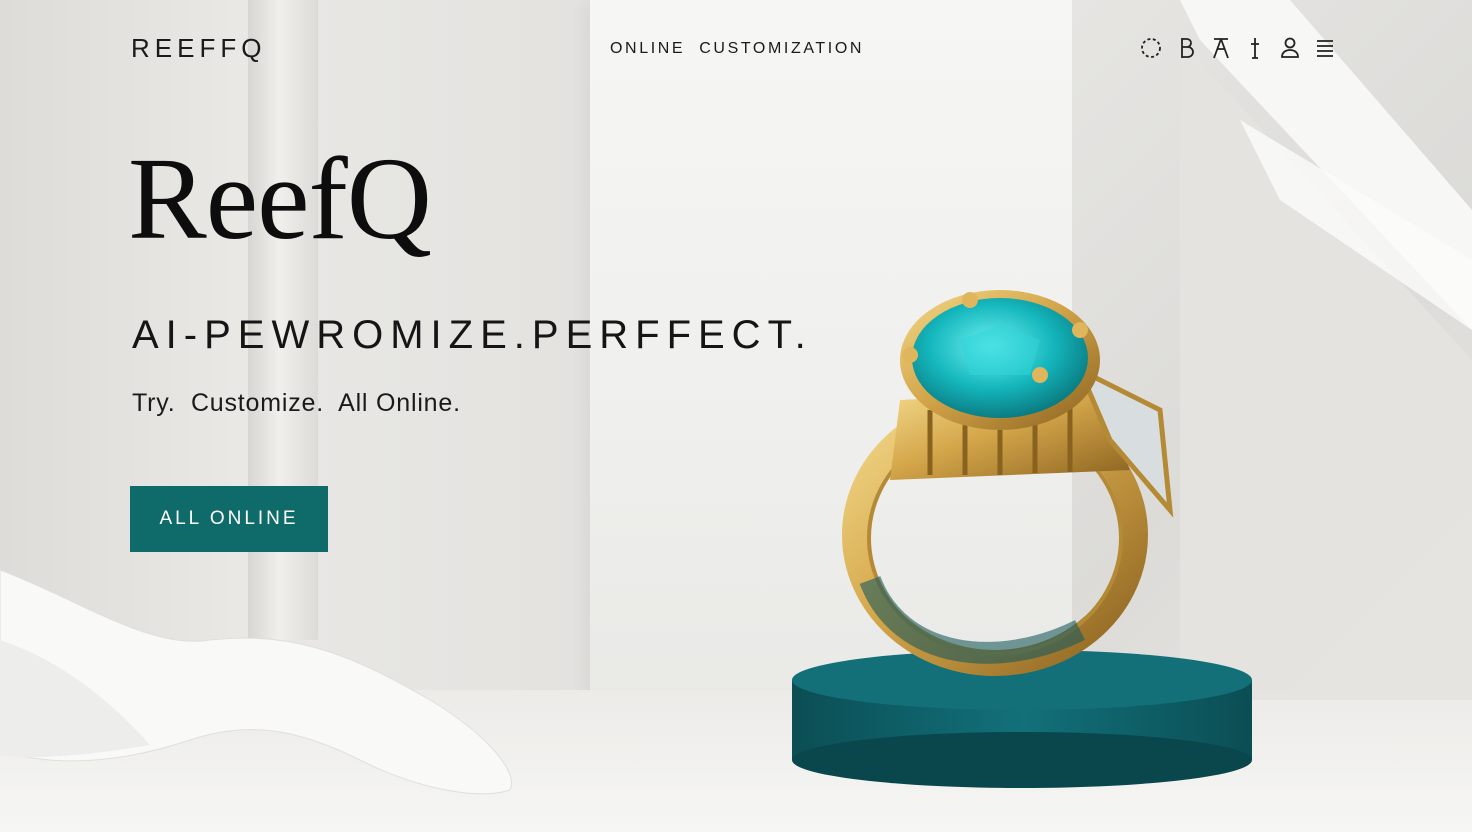 This screenshot has height=832, width=1472. I want to click on brand-logo: REEFFQ, so click(198, 48).